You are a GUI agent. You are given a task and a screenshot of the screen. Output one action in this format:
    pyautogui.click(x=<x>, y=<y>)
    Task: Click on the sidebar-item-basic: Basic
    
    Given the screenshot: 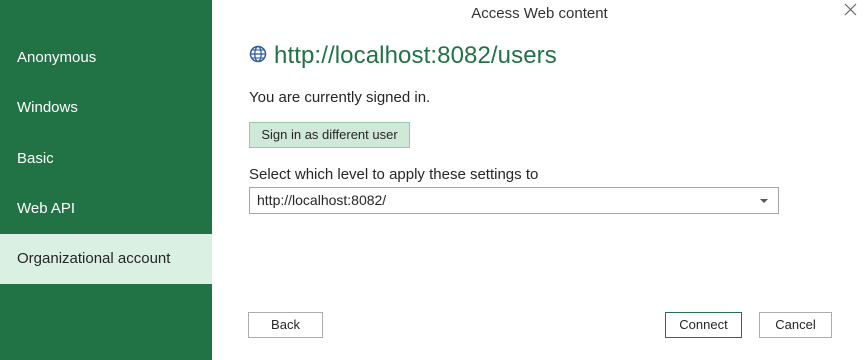 What is the action you would take?
    pyautogui.click(x=106, y=159)
    